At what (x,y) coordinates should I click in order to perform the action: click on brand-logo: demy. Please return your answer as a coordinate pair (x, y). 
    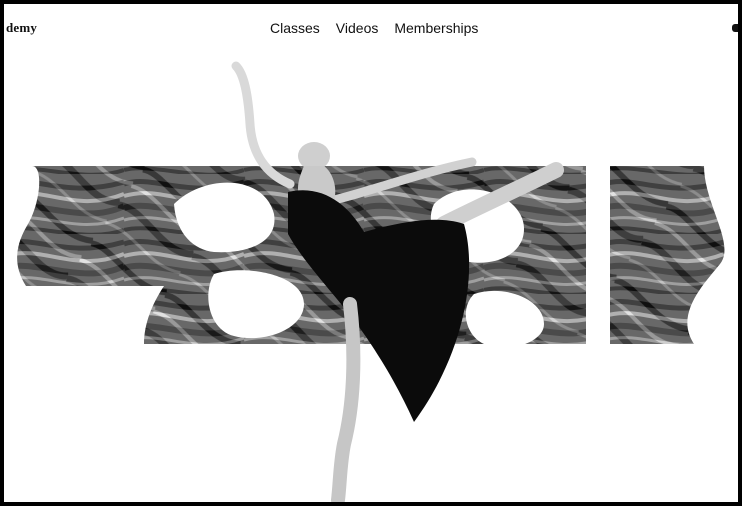
    Looking at the image, I should click on (21, 28).